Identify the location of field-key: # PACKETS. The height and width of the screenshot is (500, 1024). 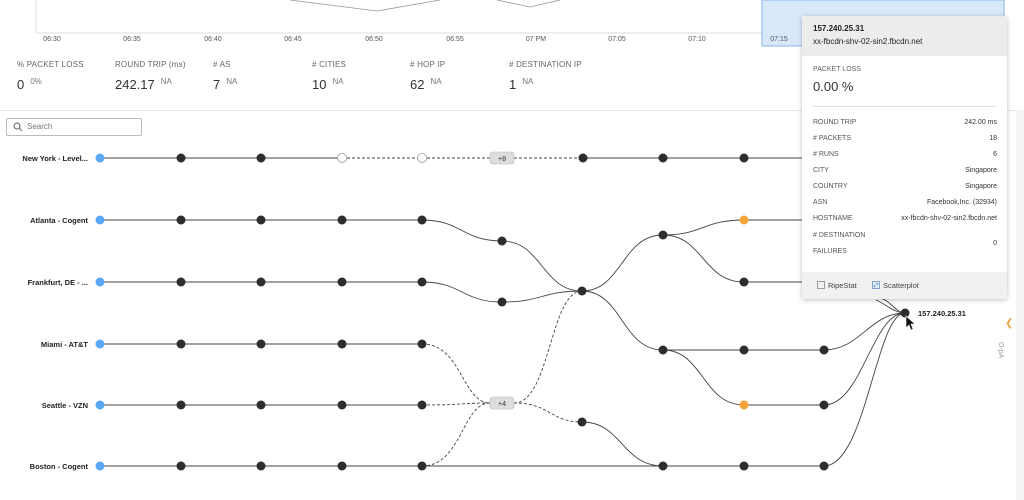
(832, 138).